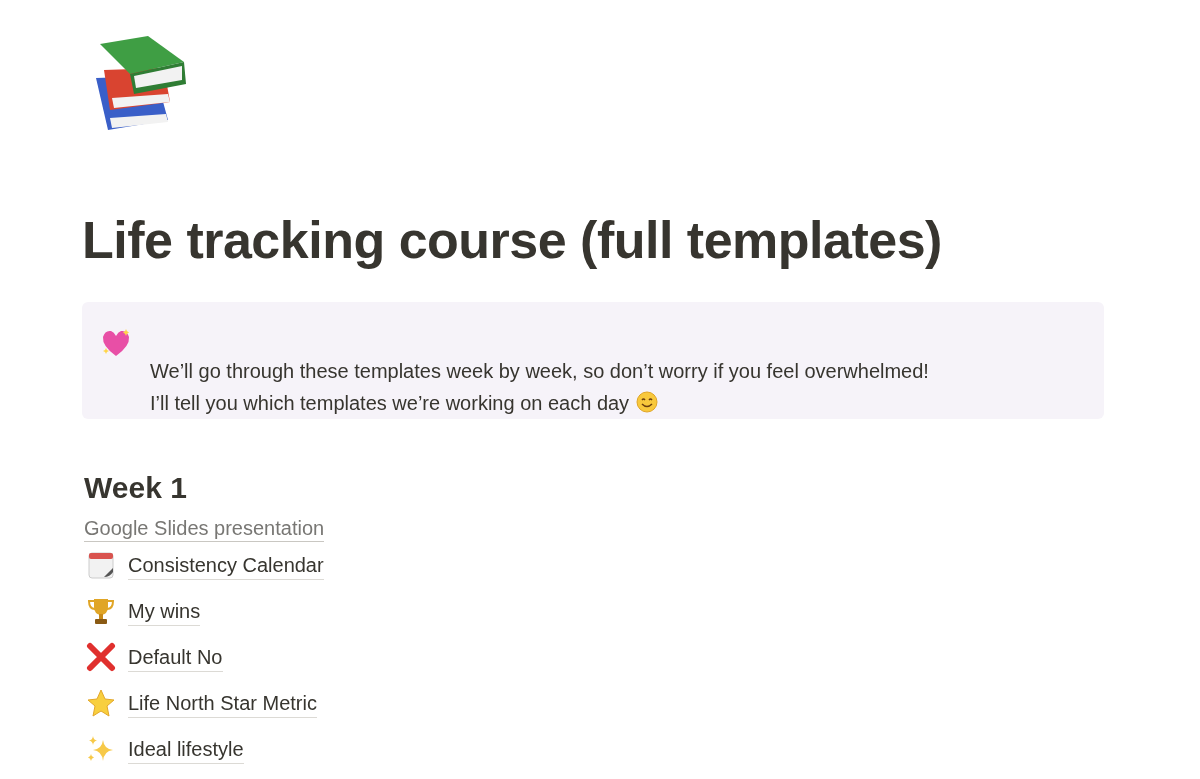 The width and height of the screenshot is (1200, 779). Describe the element at coordinates (101, 611) in the screenshot. I see `trophy-icon` at that location.